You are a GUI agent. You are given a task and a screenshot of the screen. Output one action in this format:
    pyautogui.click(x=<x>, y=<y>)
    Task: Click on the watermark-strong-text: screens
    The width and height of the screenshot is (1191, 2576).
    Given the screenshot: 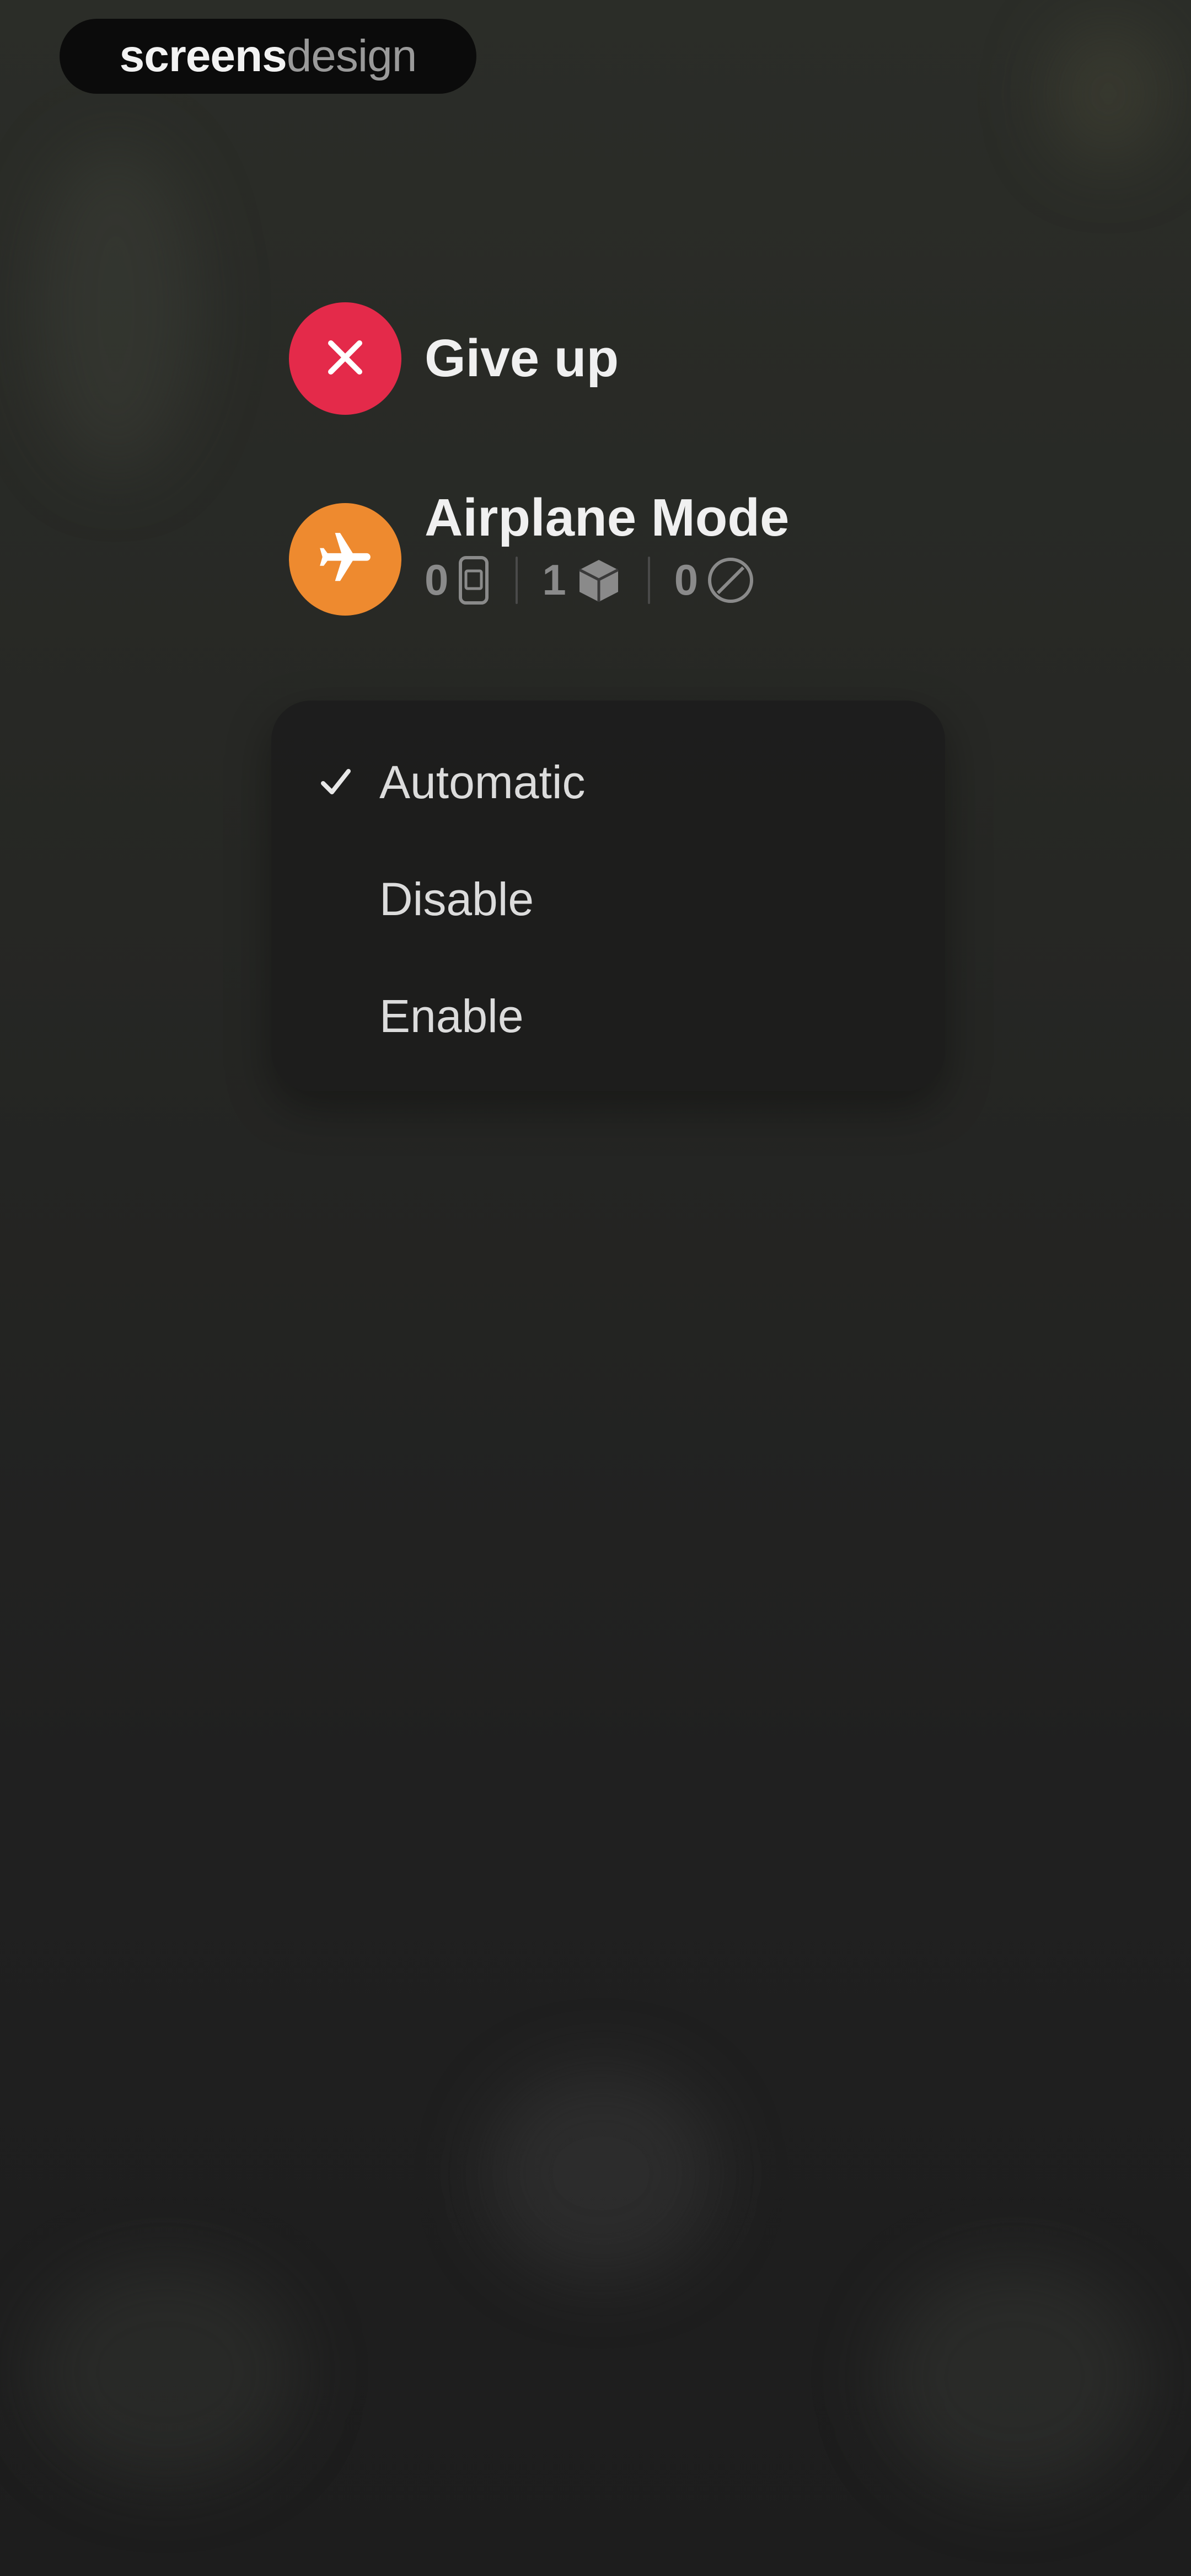 What is the action you would take?
    pyautogui.click(x=203, y=56)
    